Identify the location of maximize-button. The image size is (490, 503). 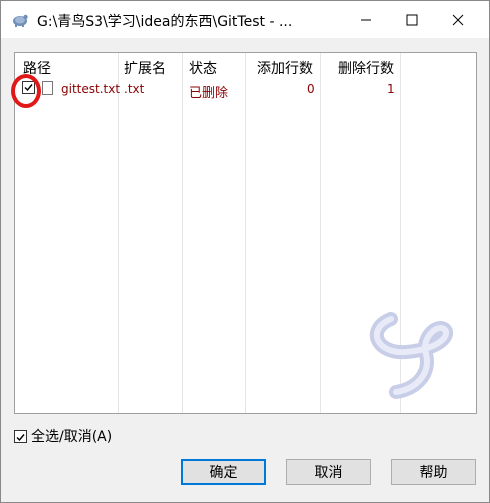
(412, 19).